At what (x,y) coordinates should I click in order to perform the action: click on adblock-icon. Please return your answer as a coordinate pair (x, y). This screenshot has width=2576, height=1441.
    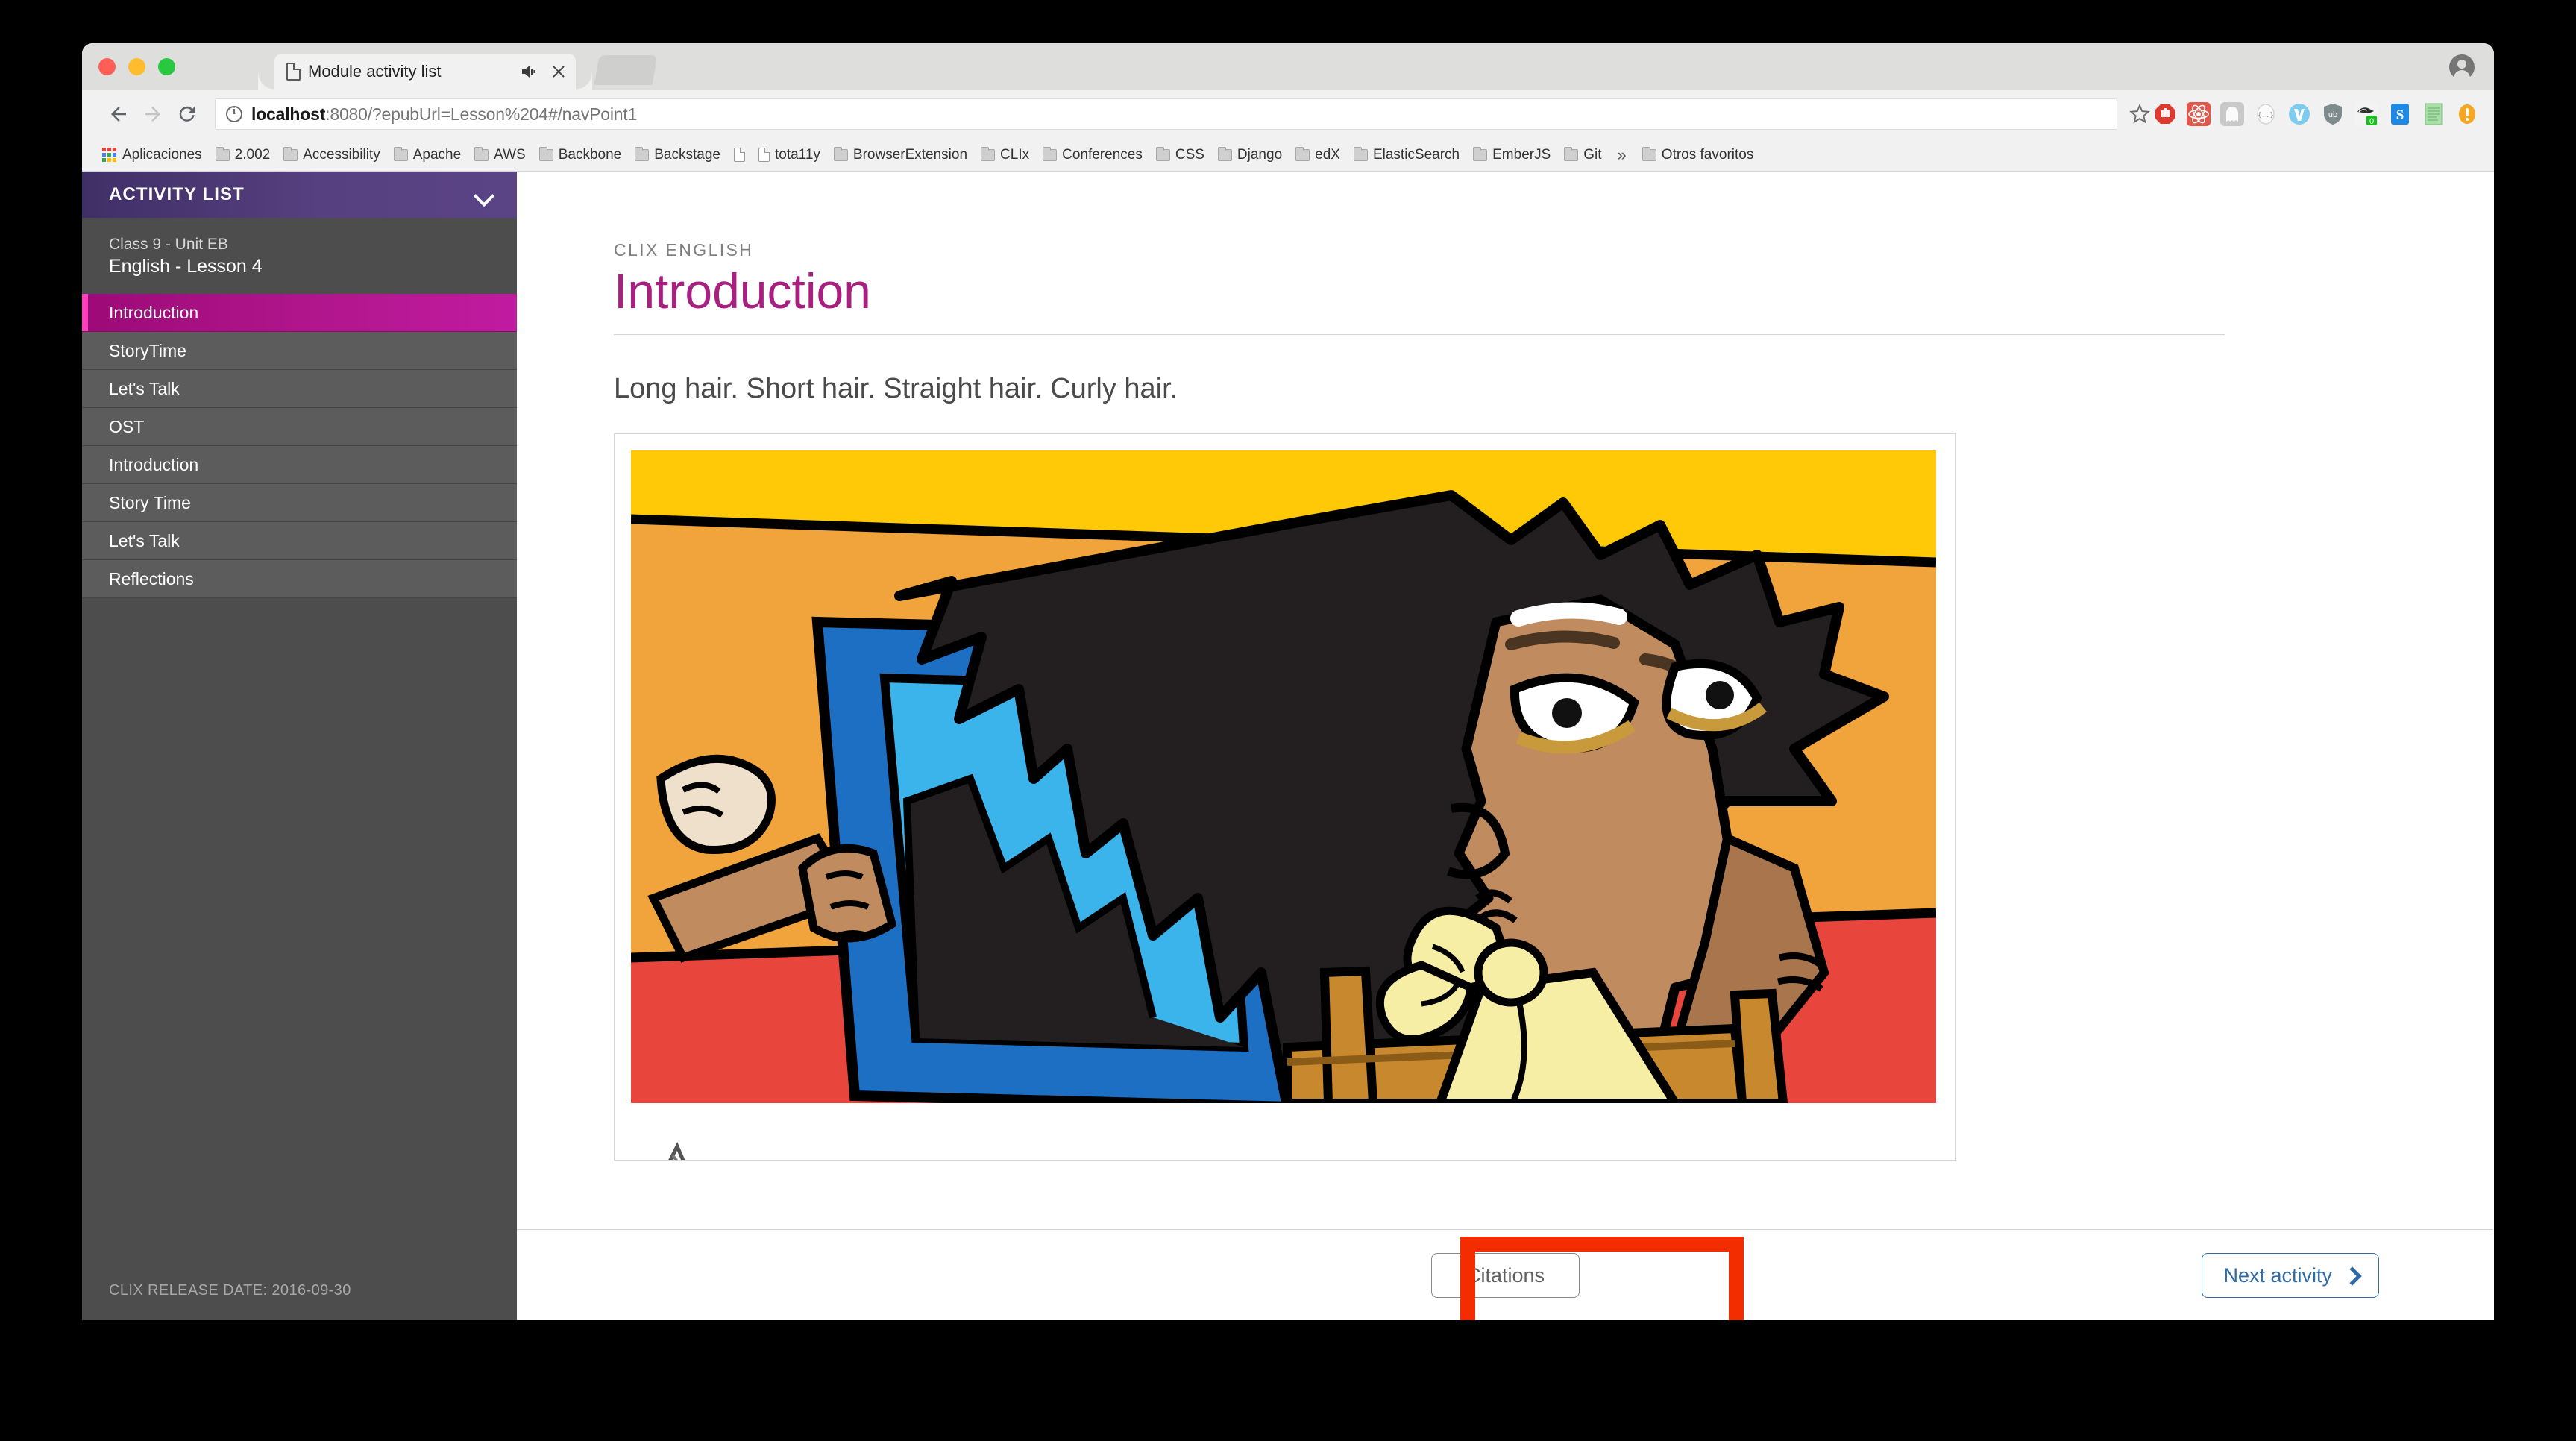
    Looking at the image, I should click on (2165, 114).